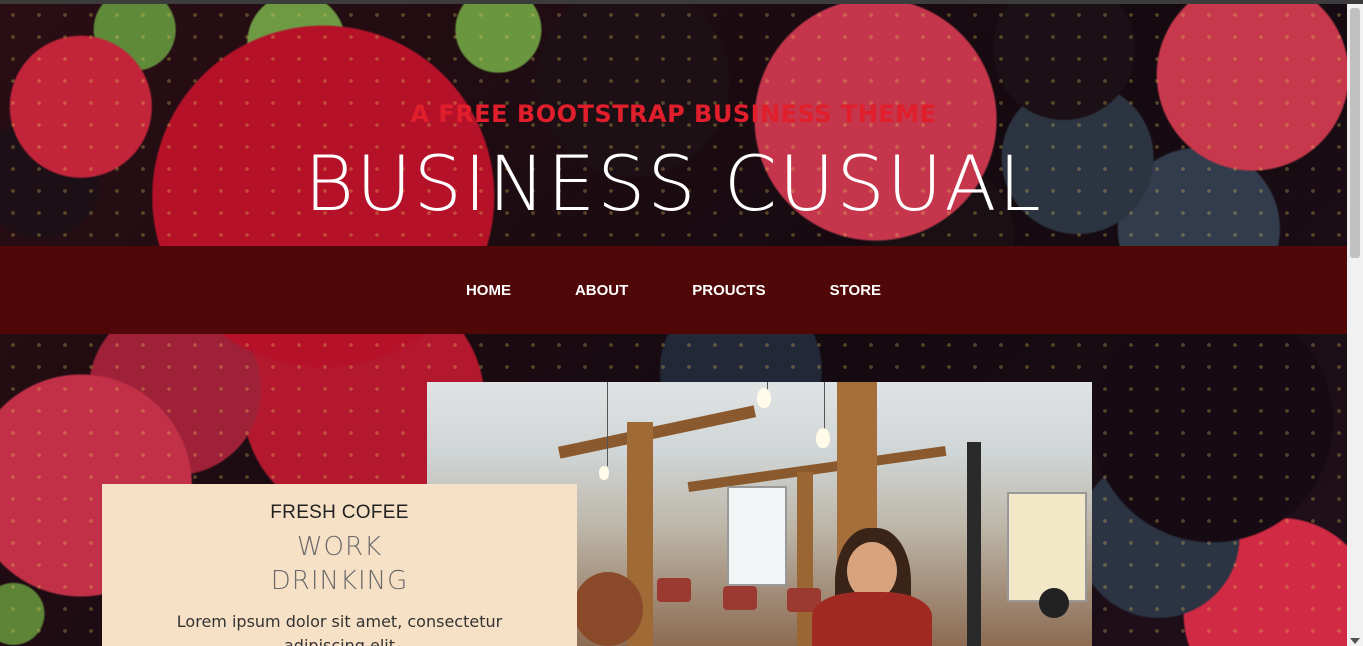  I want to click on intro-lower-heading-line2: DRINKING, so click(339, 581).